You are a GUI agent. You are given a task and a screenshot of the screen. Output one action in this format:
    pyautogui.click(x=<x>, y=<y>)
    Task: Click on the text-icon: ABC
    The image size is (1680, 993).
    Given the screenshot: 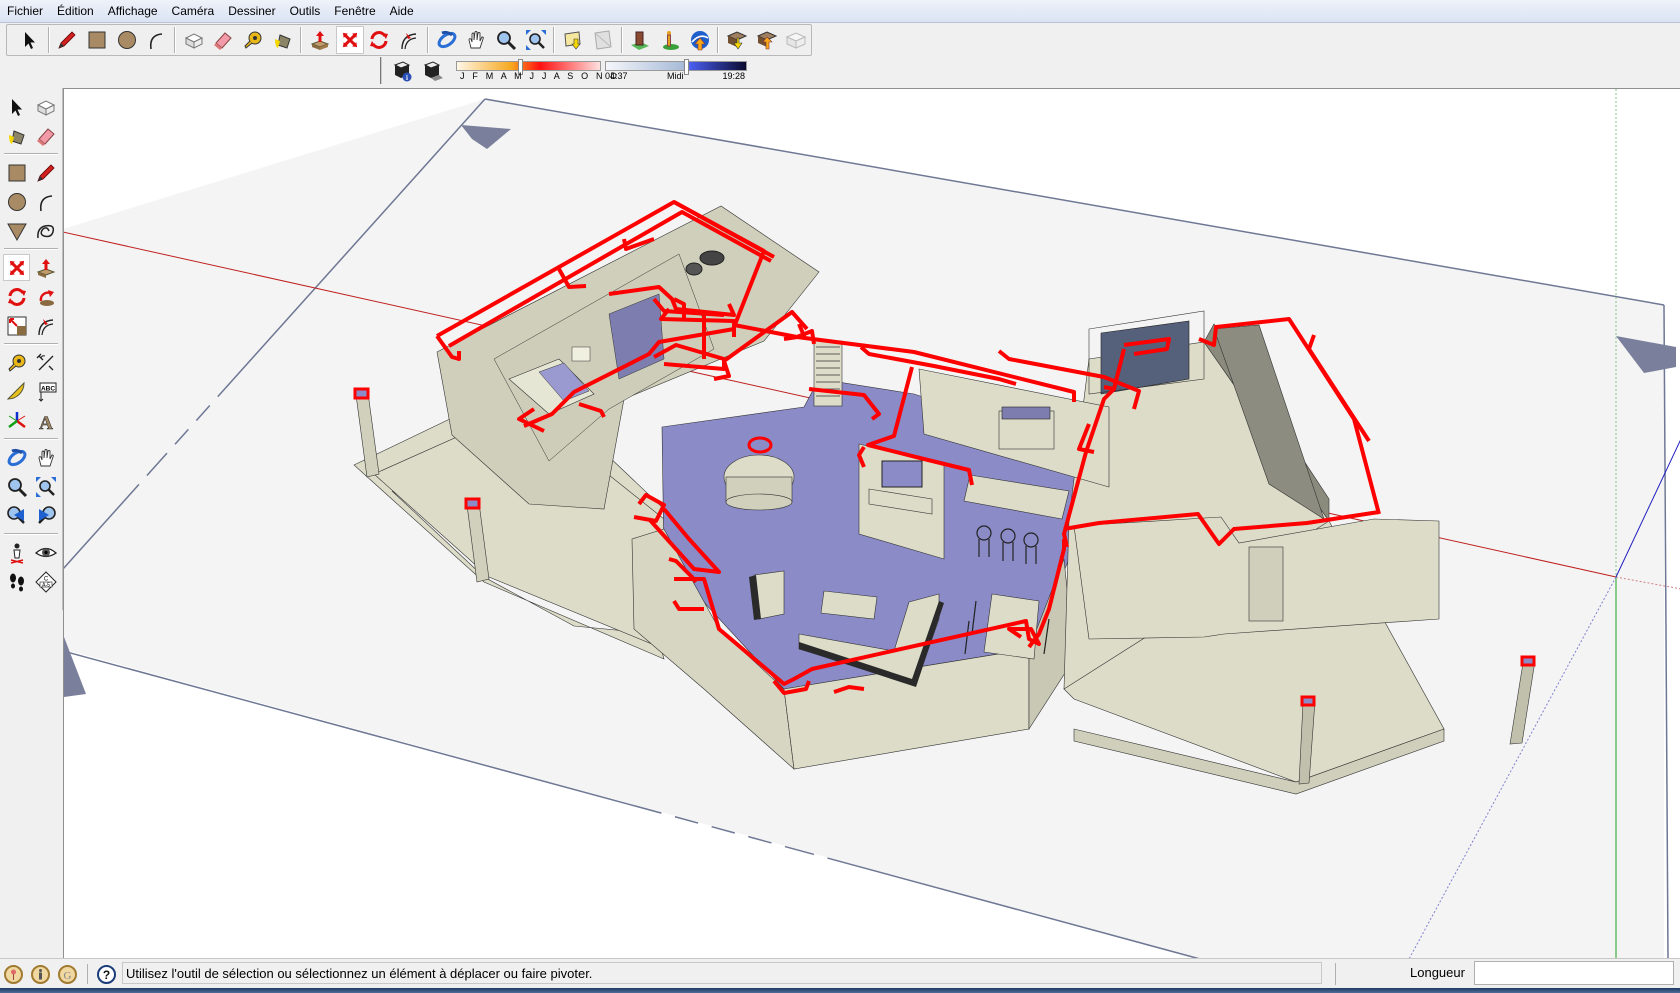 What is the action you would take?
    pyautogui.click(x=45, y=391)
    